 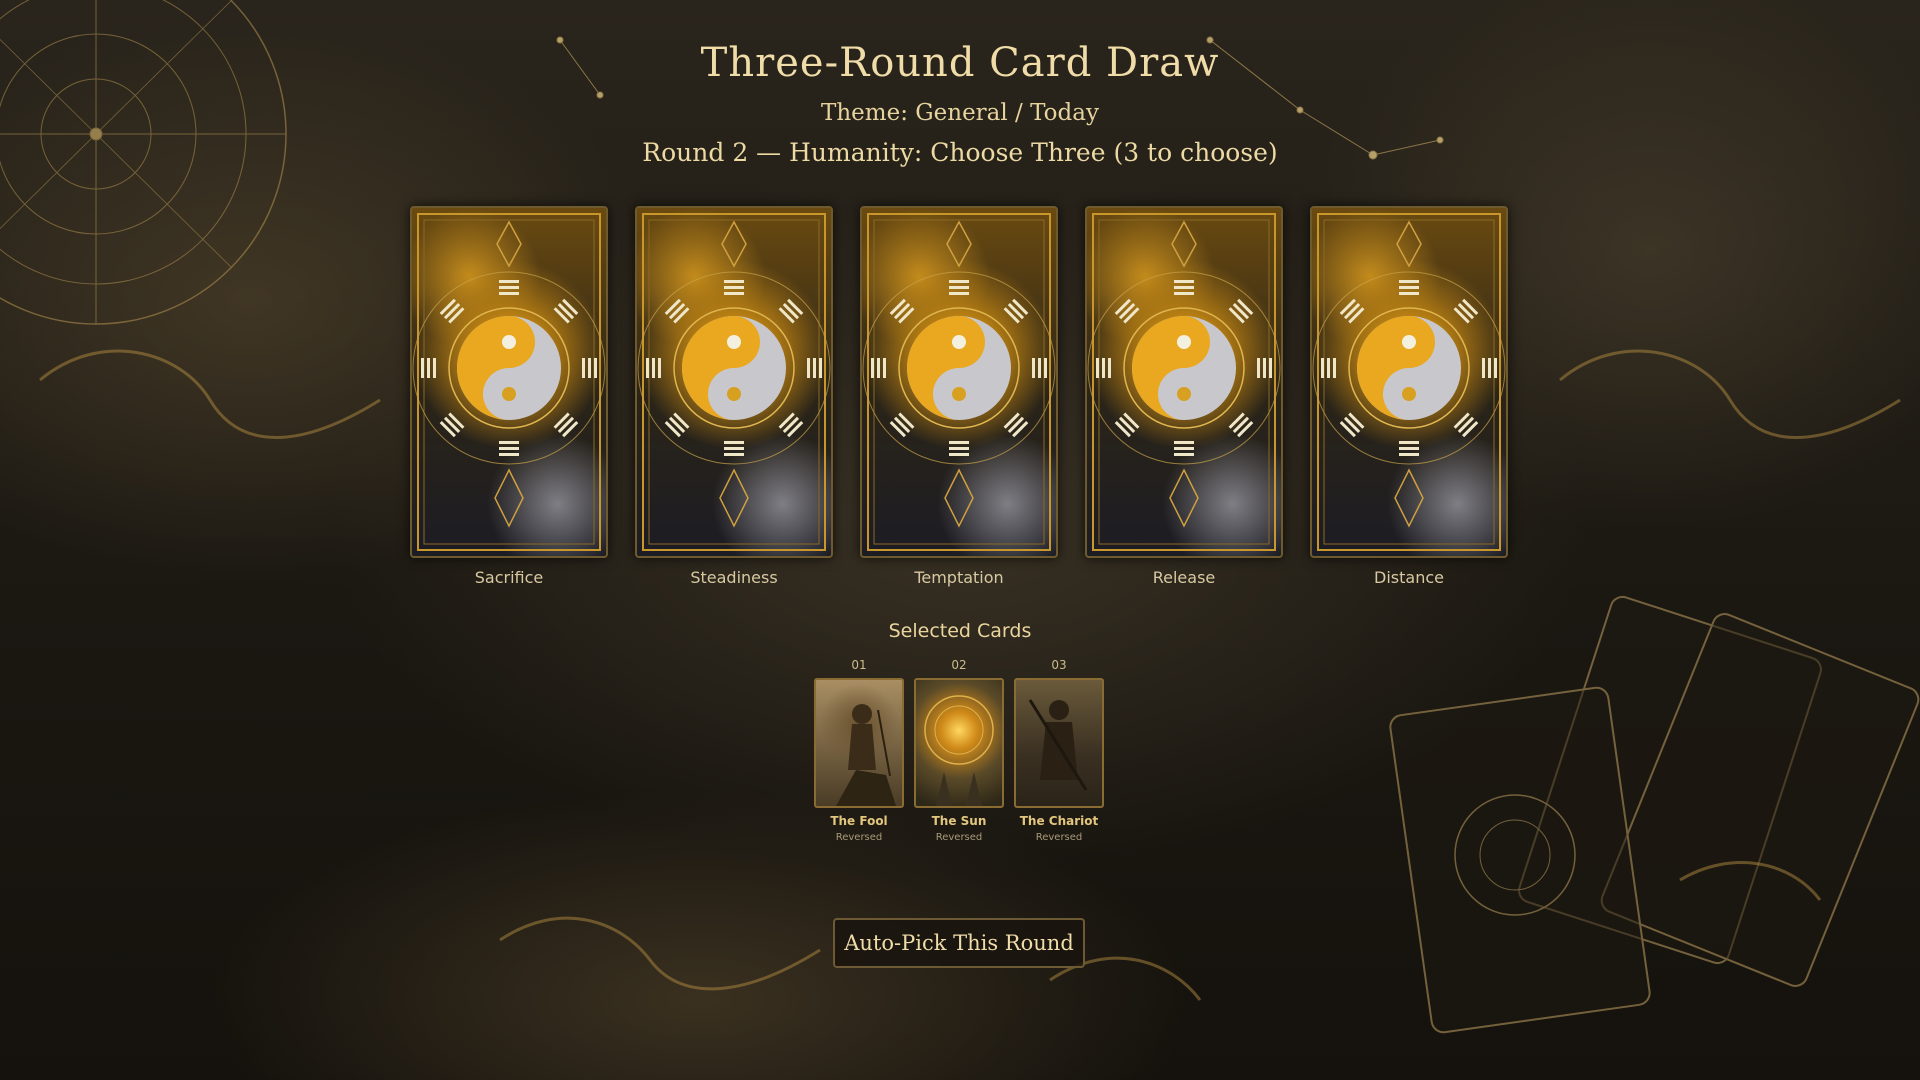 I want to click on selected-card-sun: 02 The Sun Reversed, so click(x=959, y=750).